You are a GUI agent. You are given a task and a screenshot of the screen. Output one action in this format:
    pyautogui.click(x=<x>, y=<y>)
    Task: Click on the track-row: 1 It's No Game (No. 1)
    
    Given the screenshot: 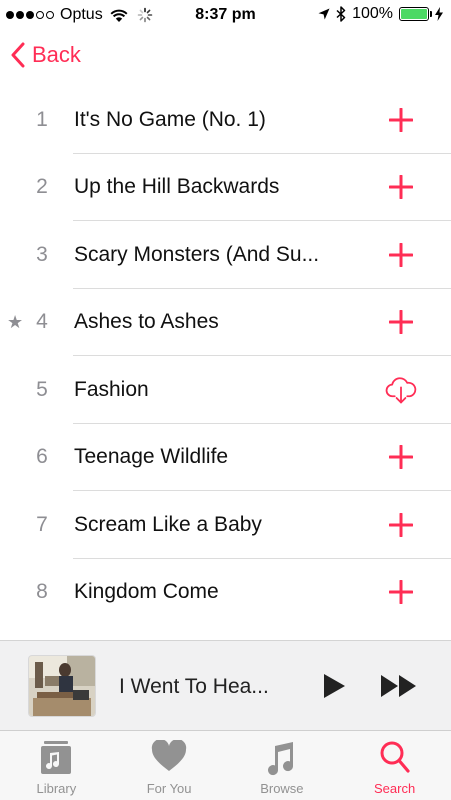 What is the action you would take?
    pyautogui.click(x=225, y=120)
    